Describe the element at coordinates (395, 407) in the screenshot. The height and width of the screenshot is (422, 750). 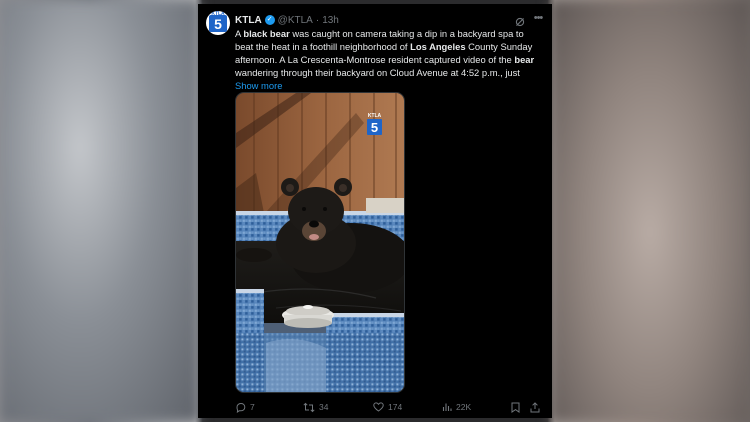
I see `like-count: 174` at that location.